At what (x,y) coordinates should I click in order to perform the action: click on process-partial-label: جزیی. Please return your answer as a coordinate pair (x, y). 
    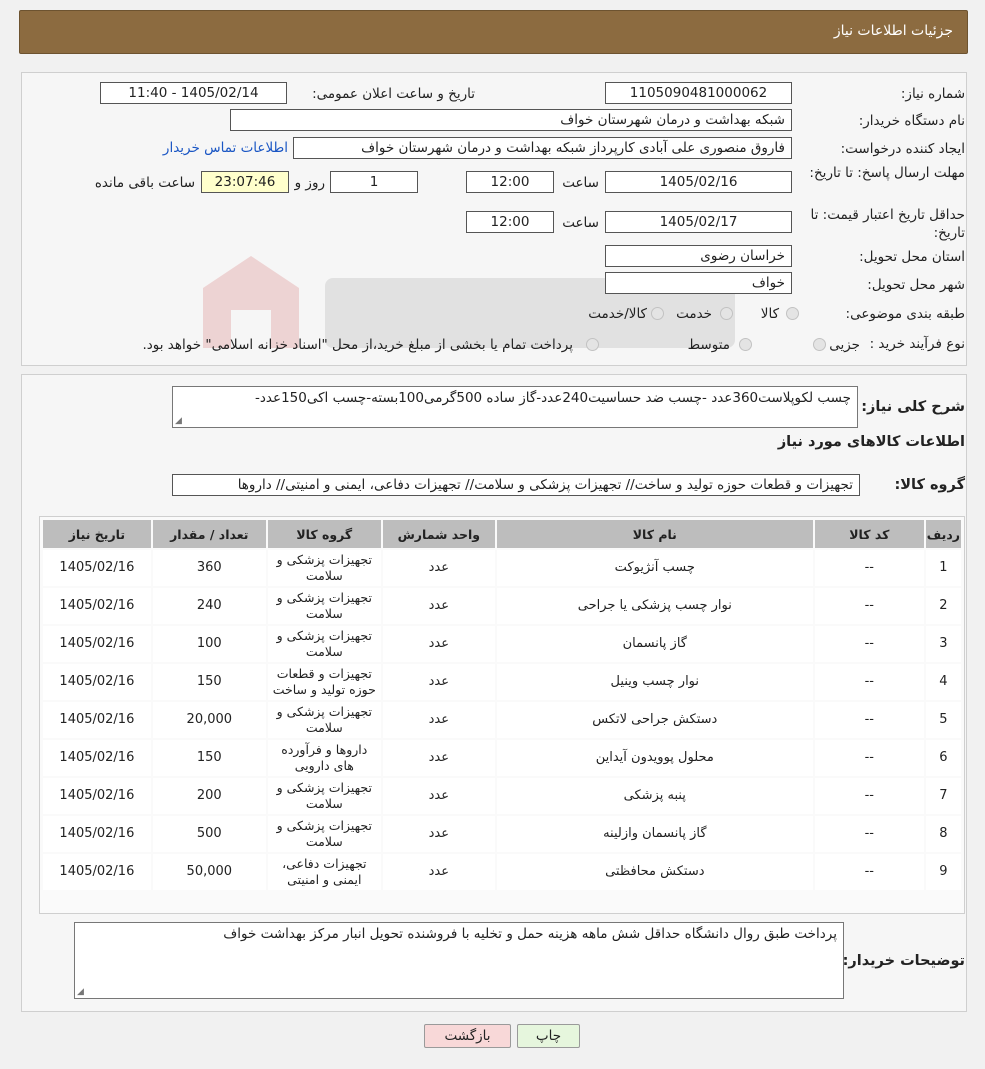
    Looking at the image, I should click on (844, 345).